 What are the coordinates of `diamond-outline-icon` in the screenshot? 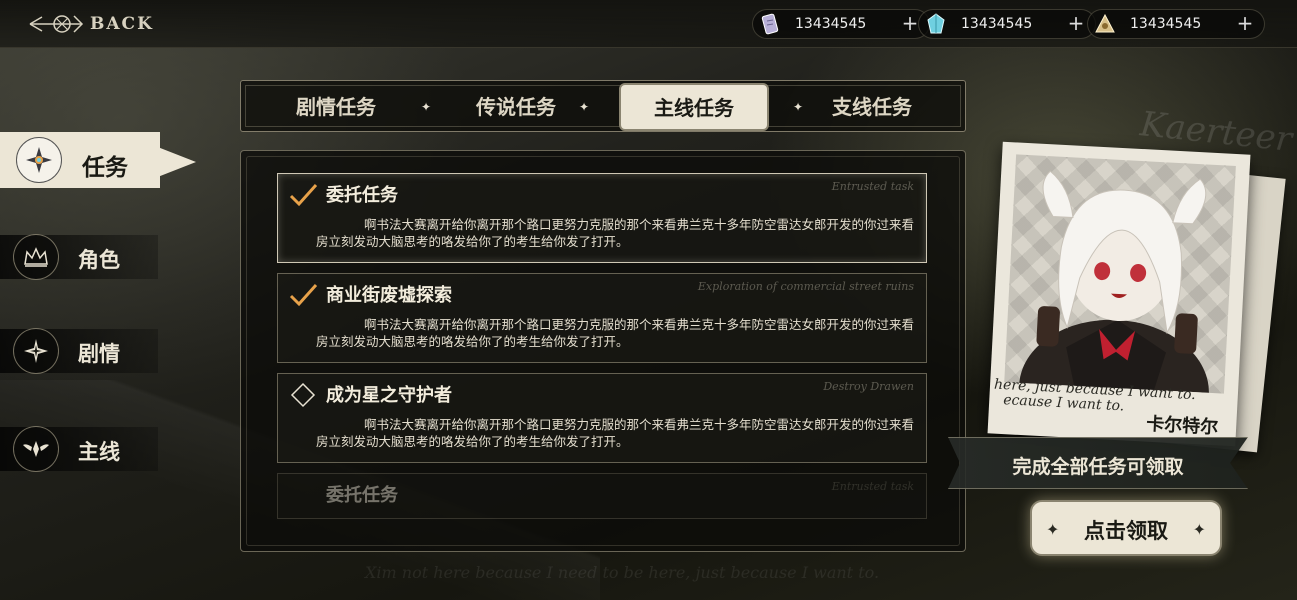 It's located at (303, 395).